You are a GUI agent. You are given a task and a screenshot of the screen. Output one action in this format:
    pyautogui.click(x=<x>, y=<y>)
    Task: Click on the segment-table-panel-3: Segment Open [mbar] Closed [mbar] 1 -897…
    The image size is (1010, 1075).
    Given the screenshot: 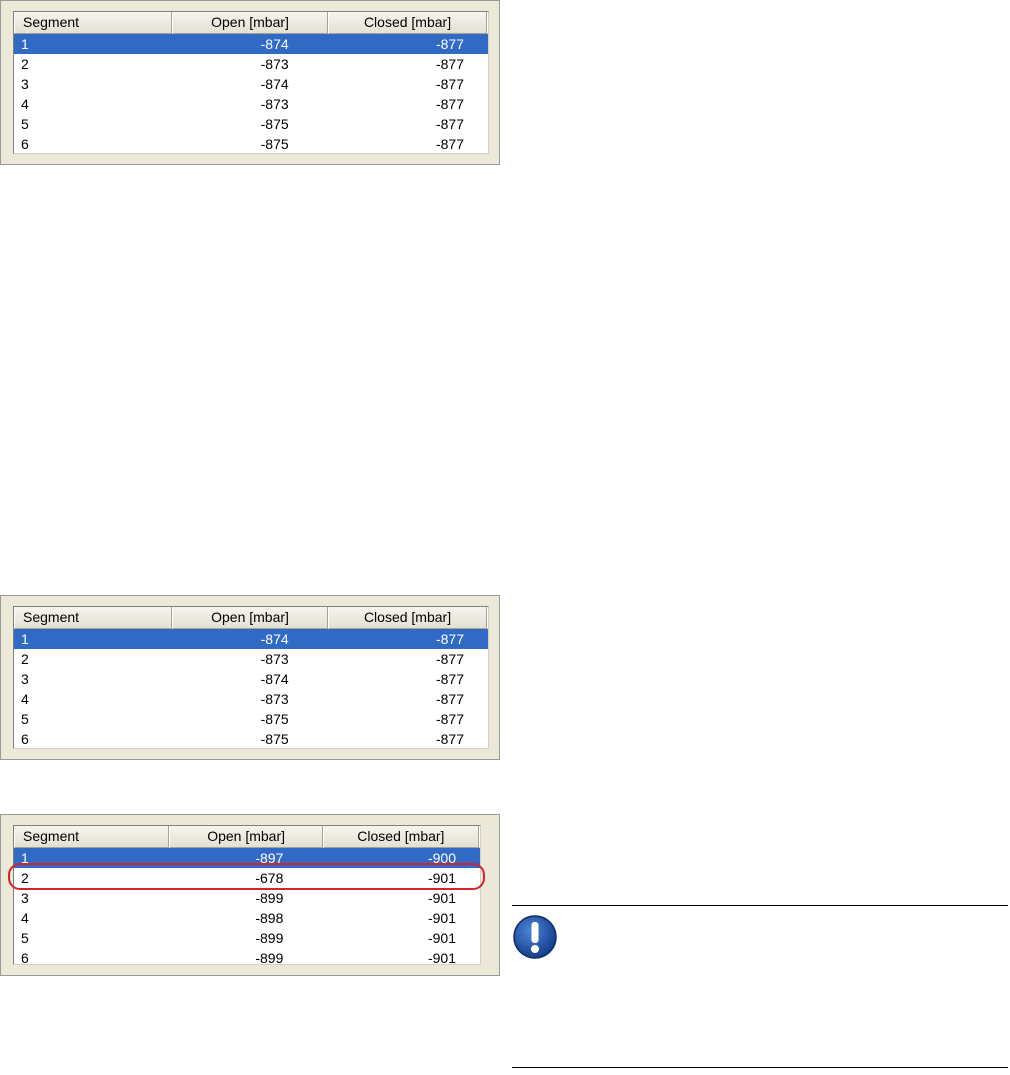 What is the action you would take?
    pyautogui.click(x=250, y=895)
    